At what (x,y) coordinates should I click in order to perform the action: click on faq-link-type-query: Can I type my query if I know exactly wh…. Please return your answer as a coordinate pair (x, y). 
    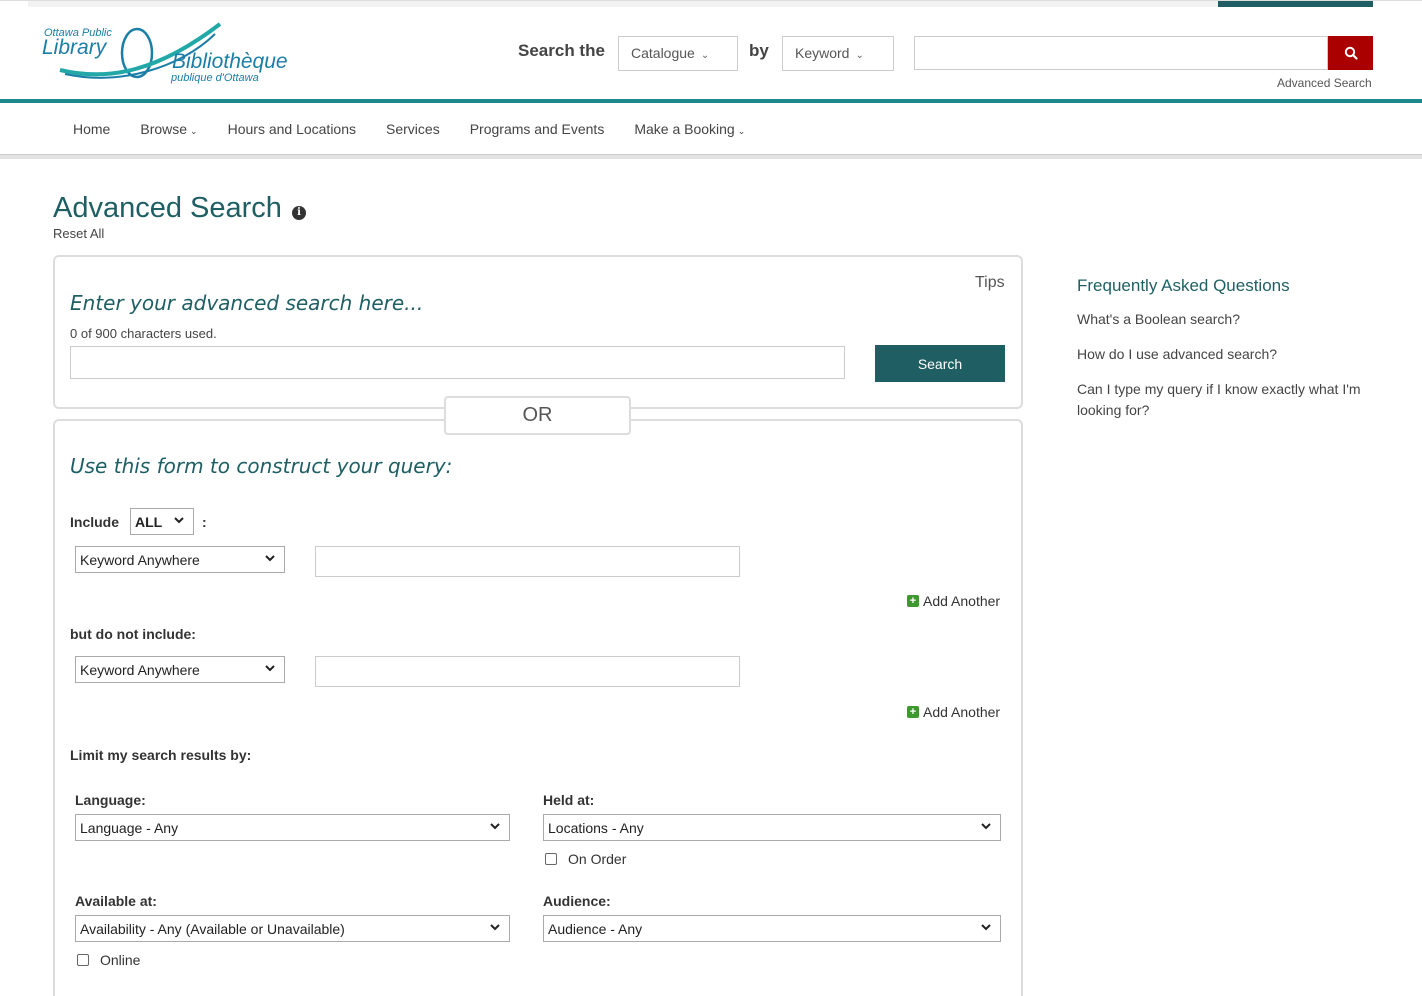
    Looking at the image, I should click on (1222, 400).